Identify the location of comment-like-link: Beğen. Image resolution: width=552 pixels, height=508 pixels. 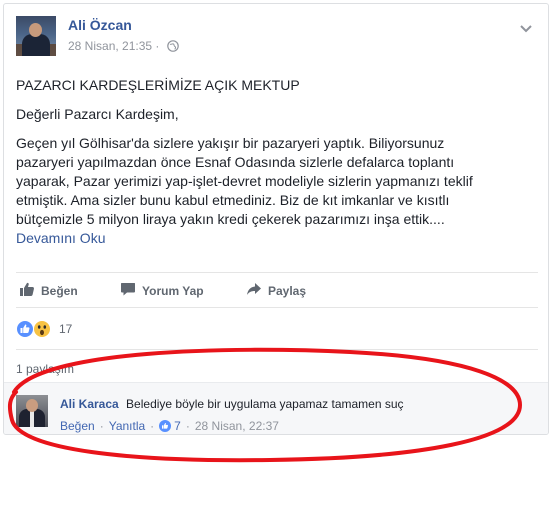
(77, 426).